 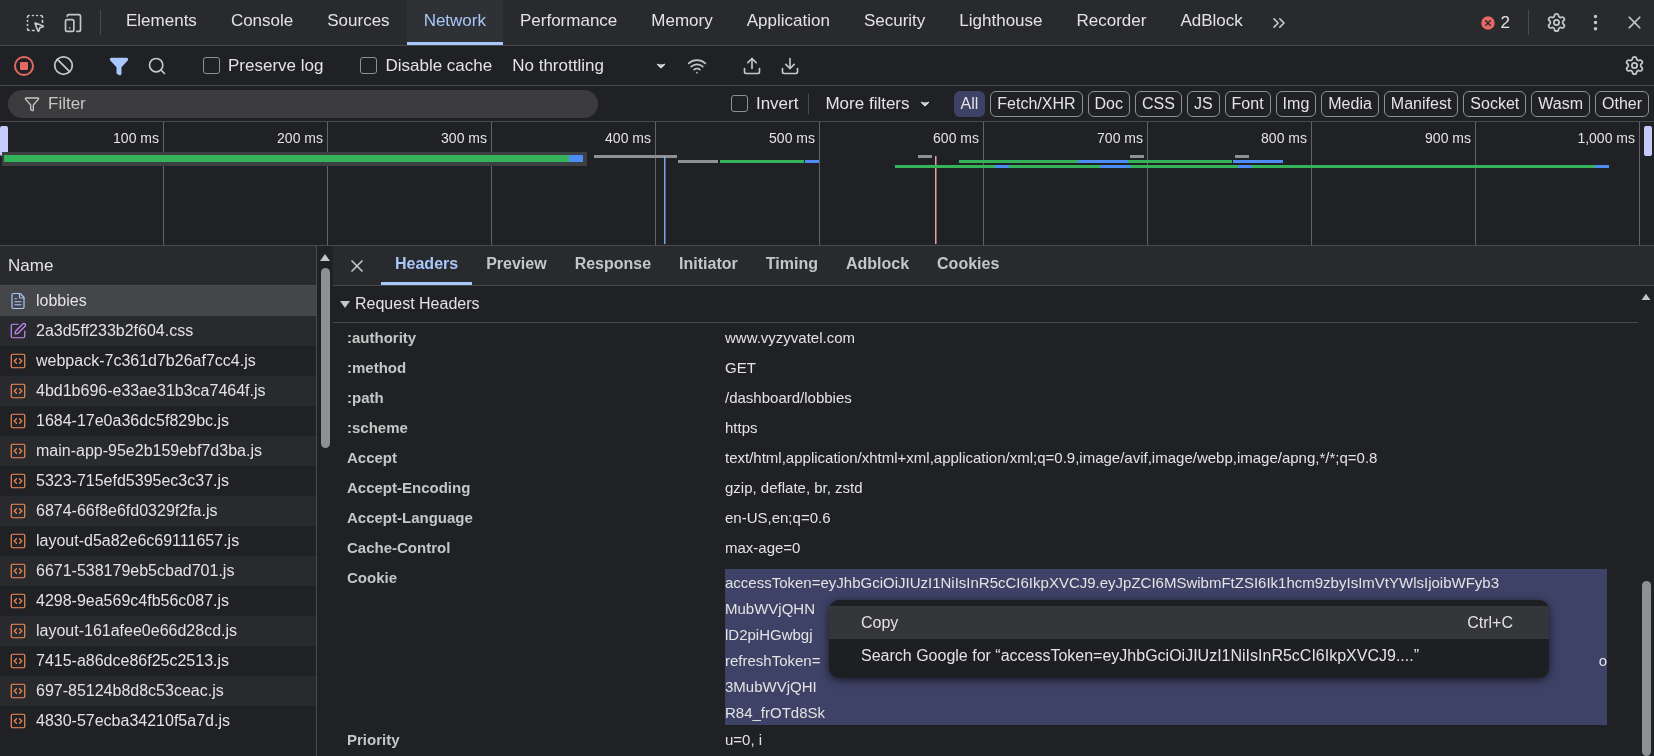 I want to click on request-name: 1684-17e0a36dc5f829bc.js, so click(x=133, y=421).